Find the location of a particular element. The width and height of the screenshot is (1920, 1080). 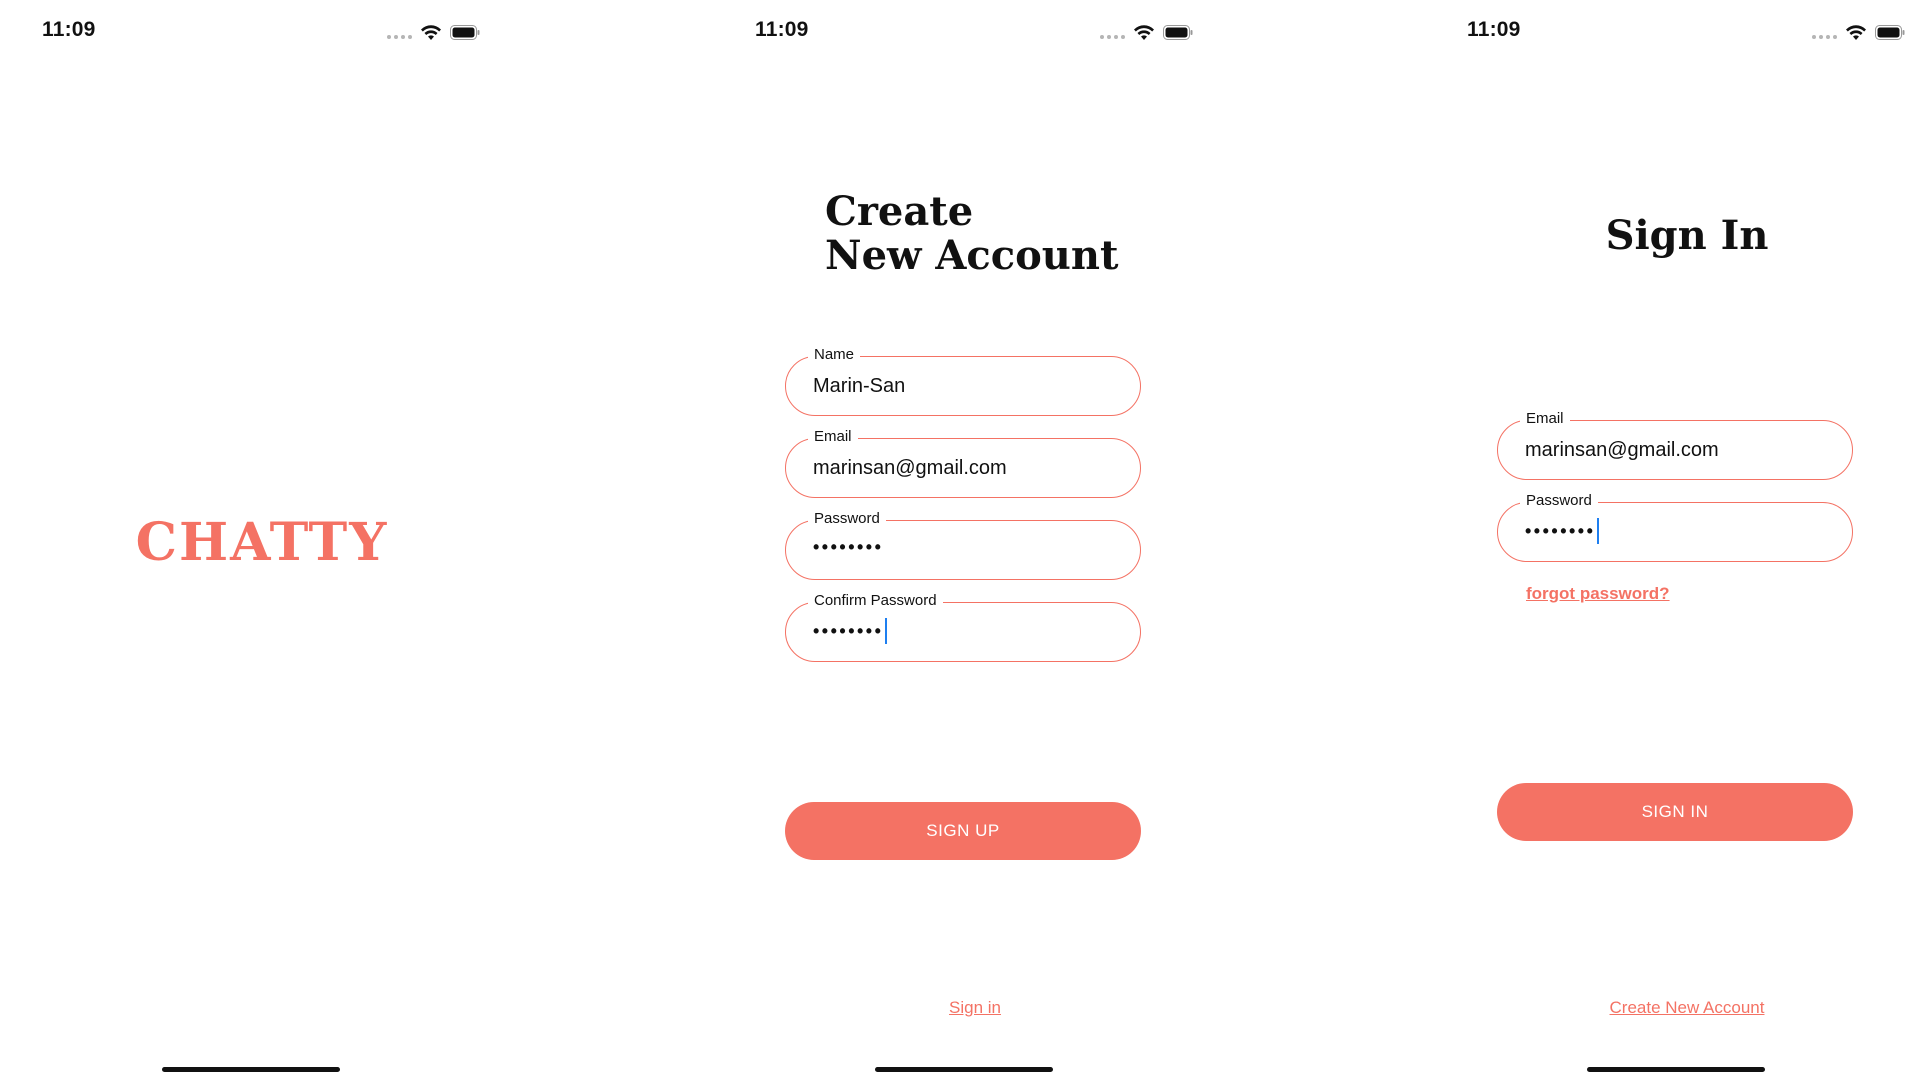

page-title-line1: Create is located at coordinates (899, 211).